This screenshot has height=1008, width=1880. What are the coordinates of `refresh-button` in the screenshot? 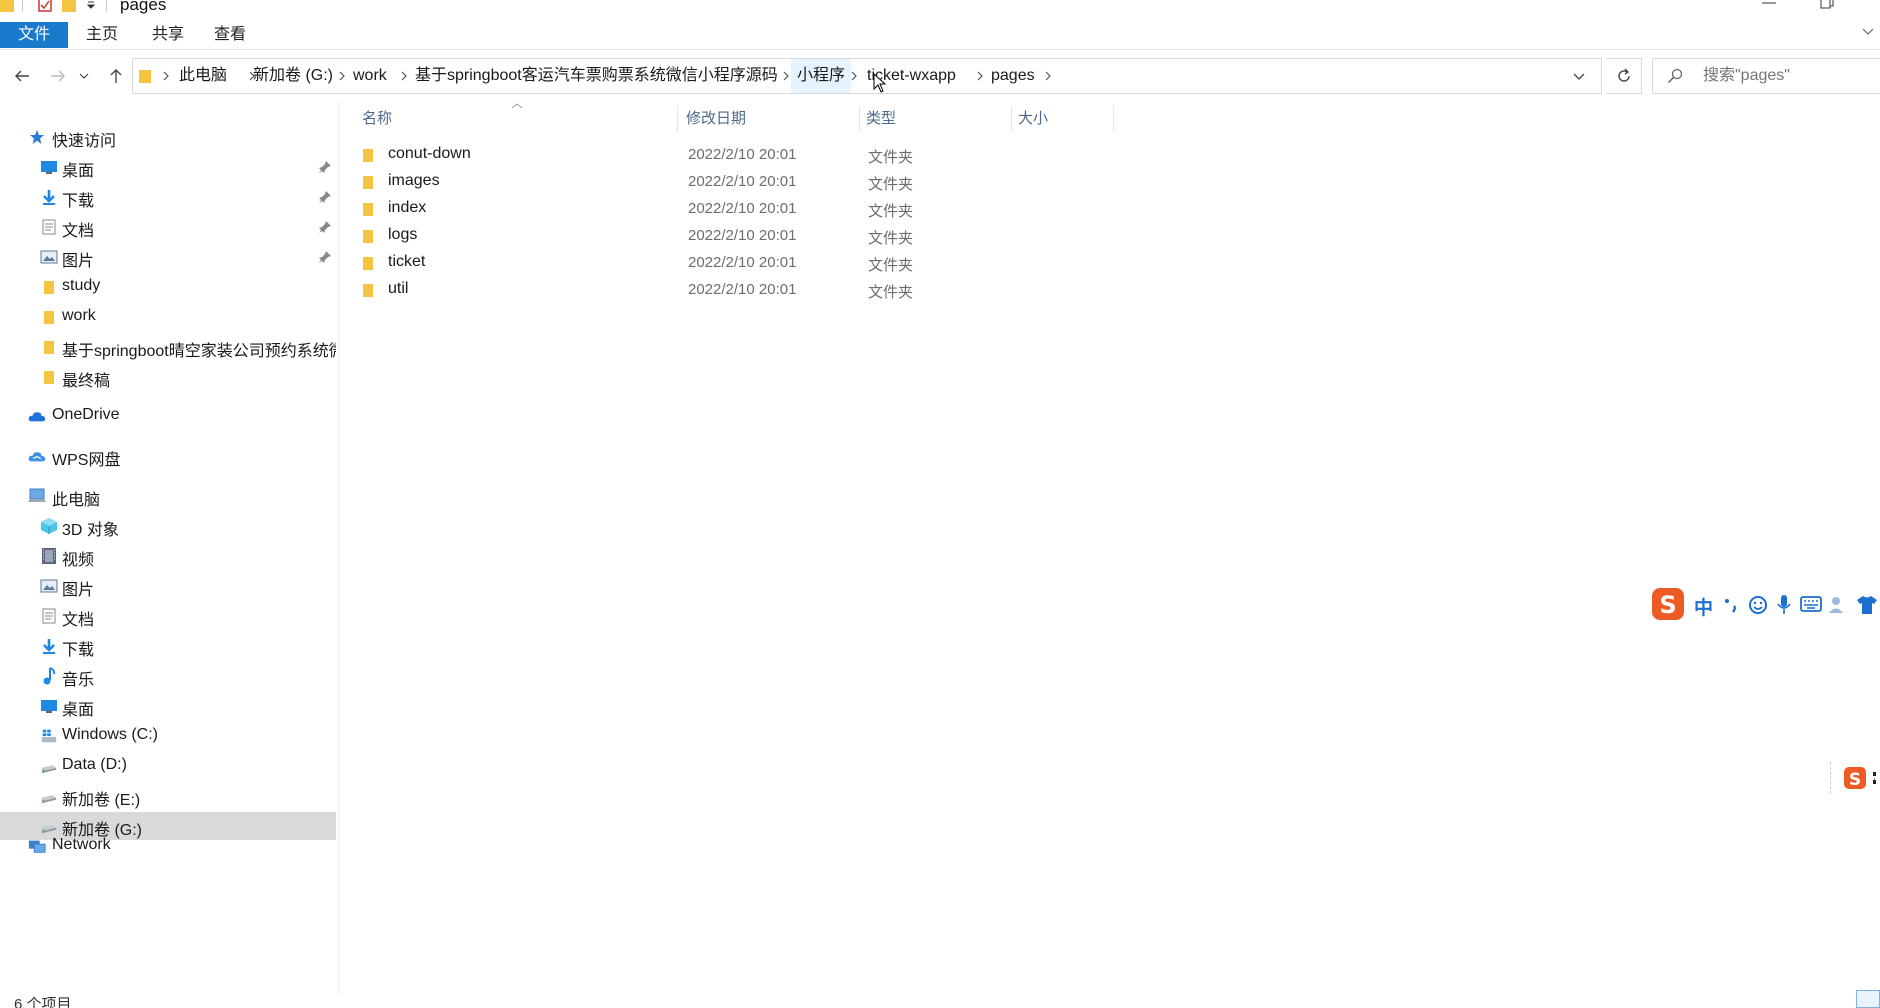 It's located at (1624, 76).